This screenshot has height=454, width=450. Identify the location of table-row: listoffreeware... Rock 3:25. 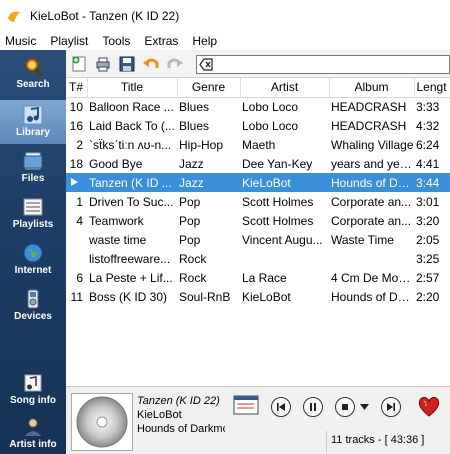
(258, 258).